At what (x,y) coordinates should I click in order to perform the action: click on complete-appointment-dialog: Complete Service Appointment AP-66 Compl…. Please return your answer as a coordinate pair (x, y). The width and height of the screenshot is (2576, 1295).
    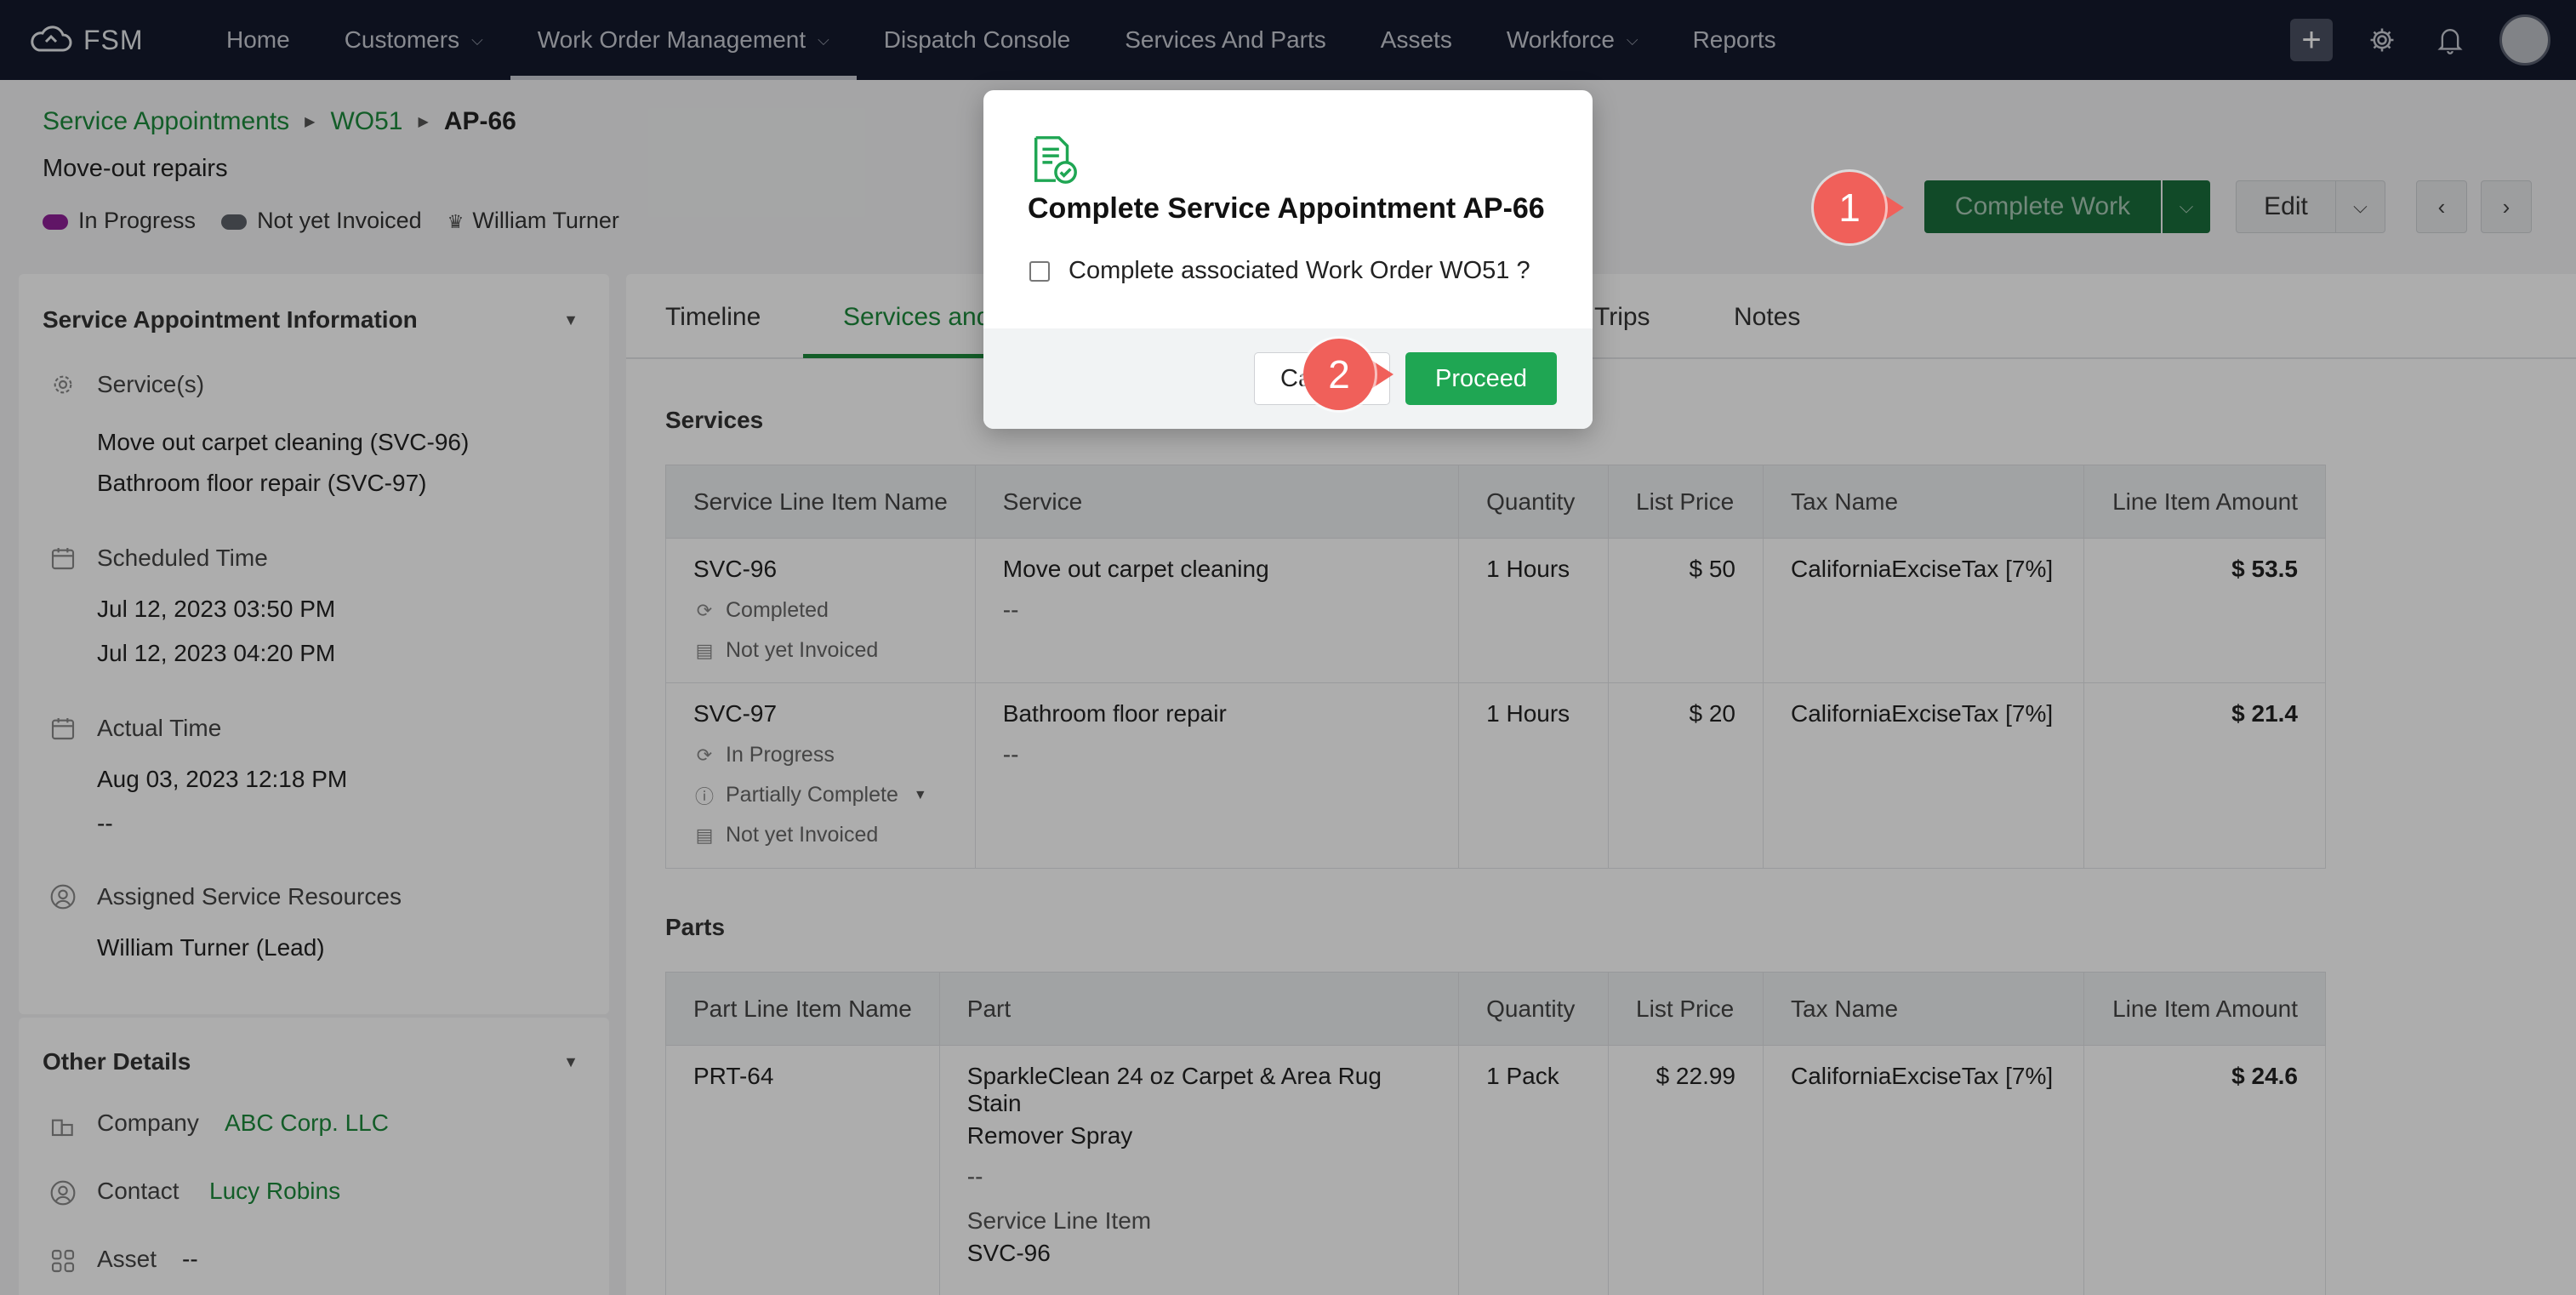
    Looking at the image, I should click on (1288, 259).